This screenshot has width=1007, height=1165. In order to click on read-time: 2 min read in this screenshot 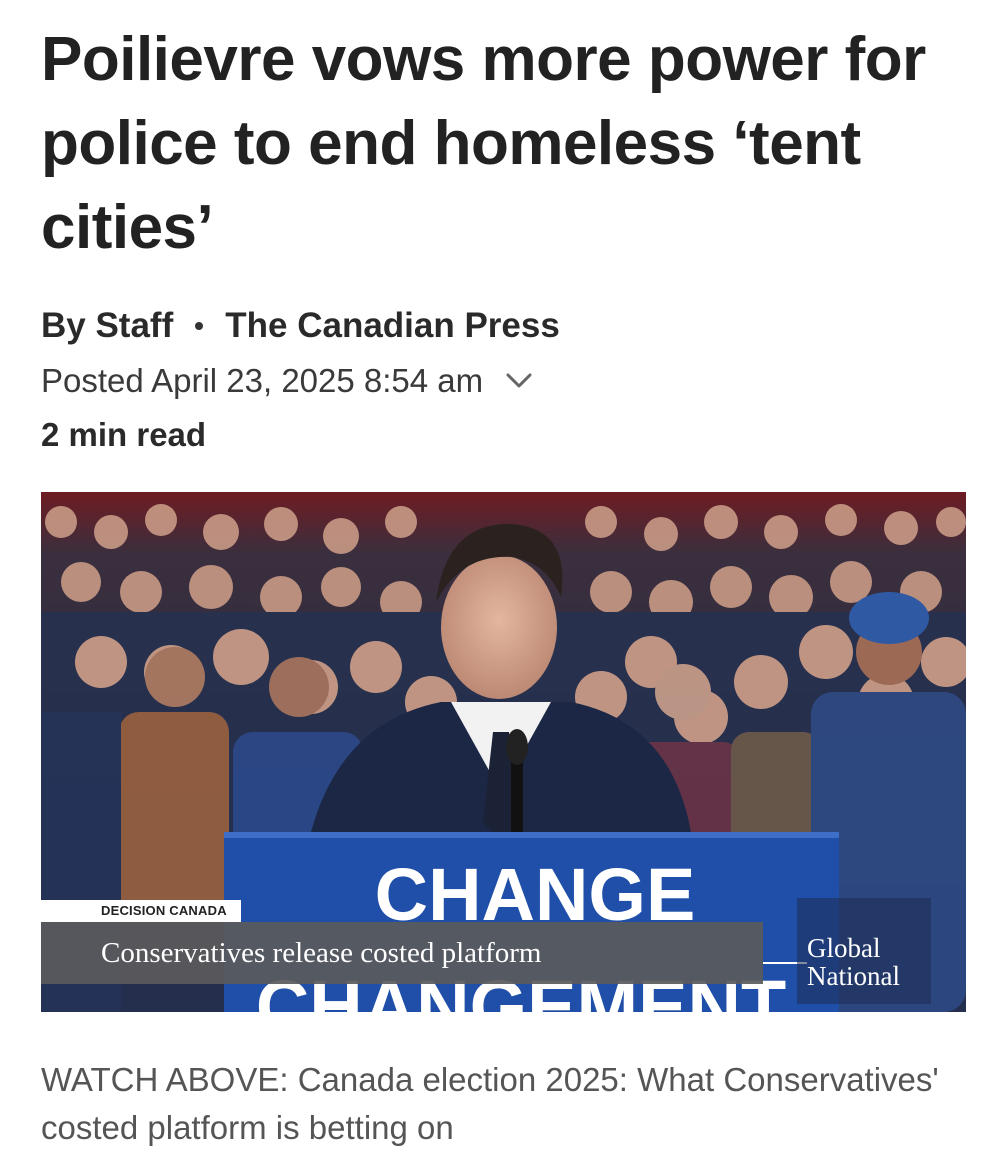, I will do `click(124, 434)`.